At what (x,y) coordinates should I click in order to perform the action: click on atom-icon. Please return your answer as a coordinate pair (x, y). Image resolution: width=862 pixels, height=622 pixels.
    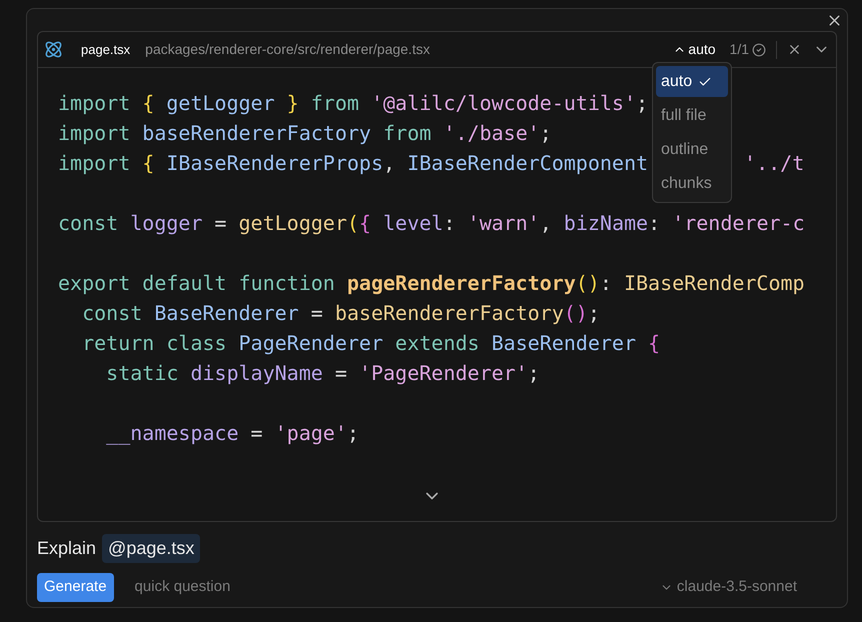
    Looking at the image, I should click on (53, 49).